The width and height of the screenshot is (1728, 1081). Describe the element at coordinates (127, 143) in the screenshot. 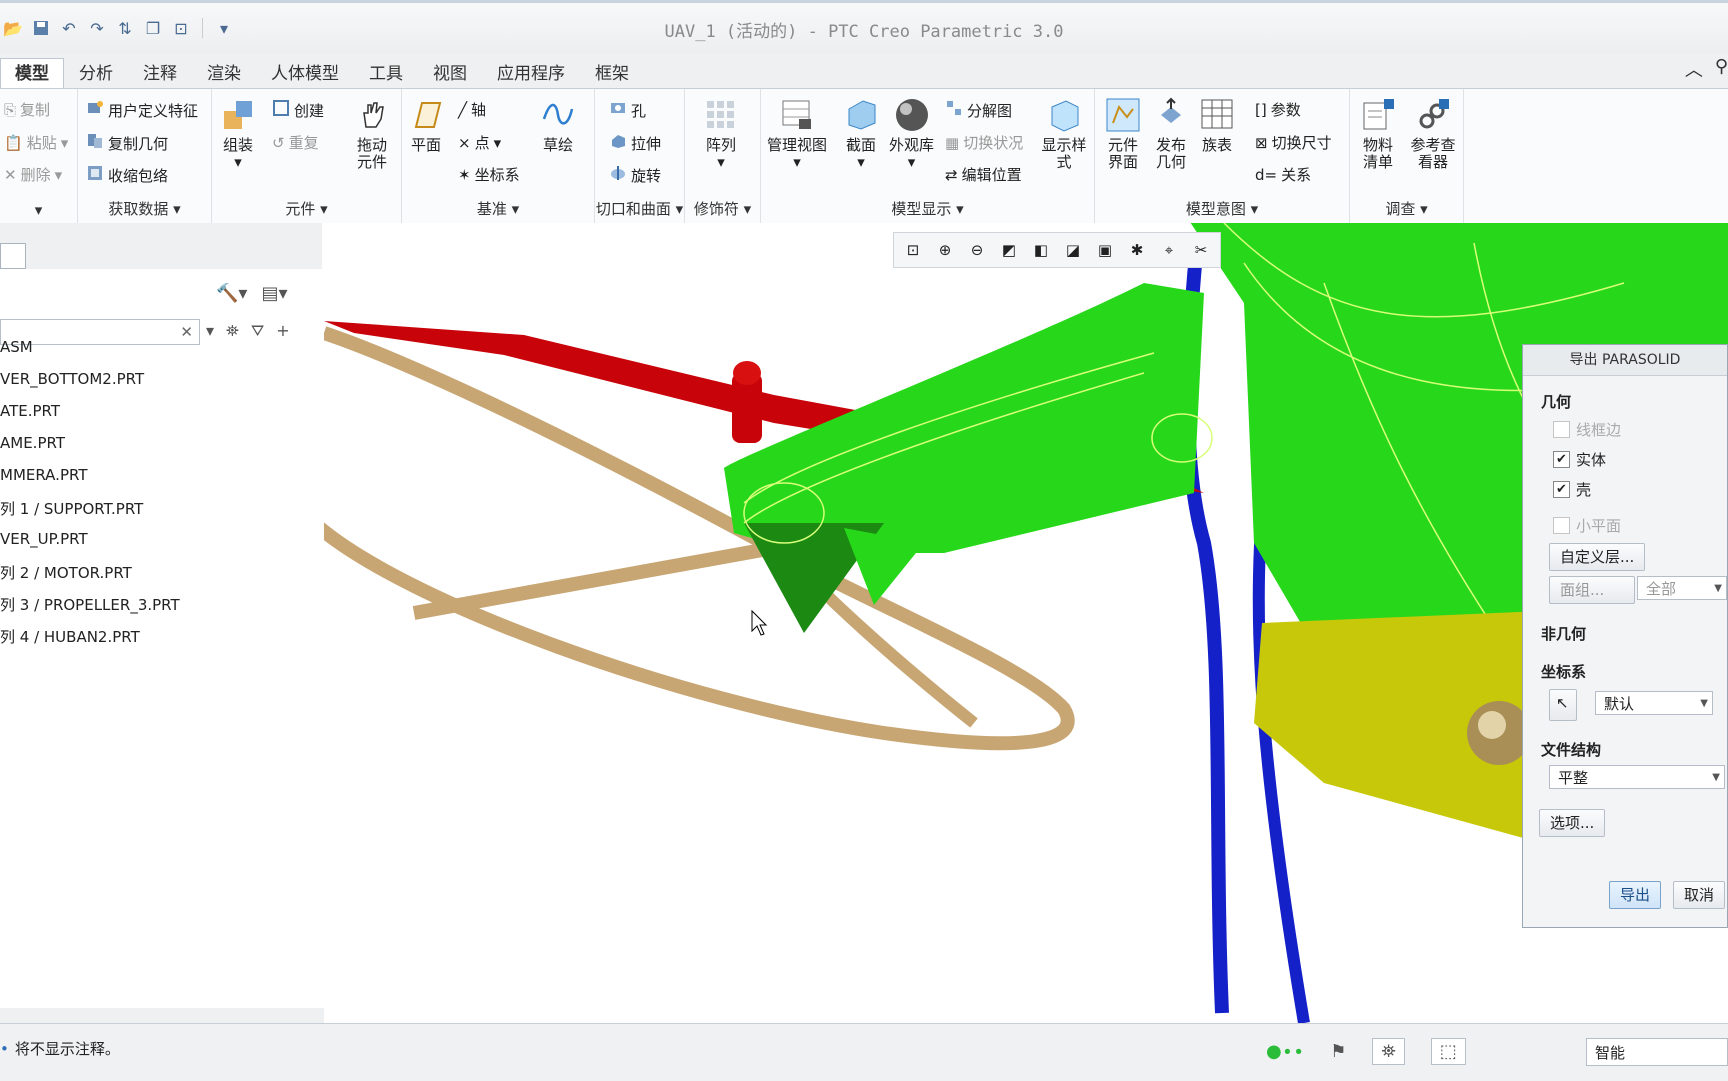

I see `copy-geometry-button: 复制几何` at that location.